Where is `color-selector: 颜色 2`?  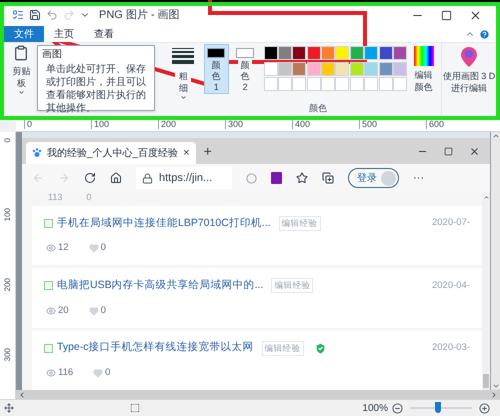
color-selector: 颜色 2 is located at coordinates (245, 69).